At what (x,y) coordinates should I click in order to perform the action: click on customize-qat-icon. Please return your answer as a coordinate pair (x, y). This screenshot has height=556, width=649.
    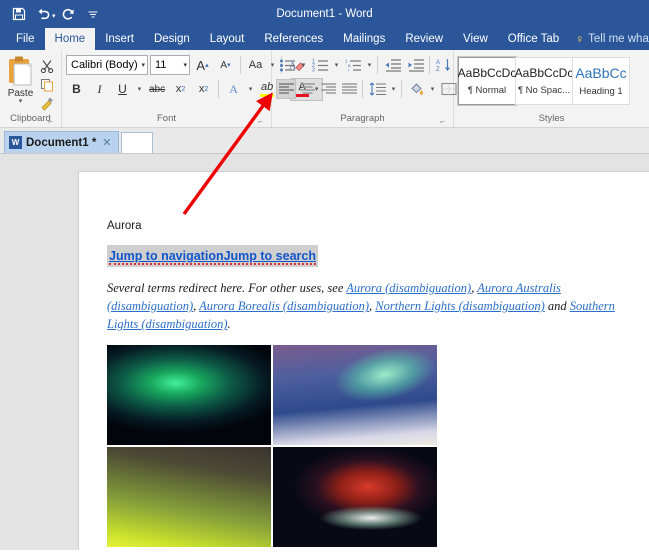
    Looking at the image, I should click on (93, 14).